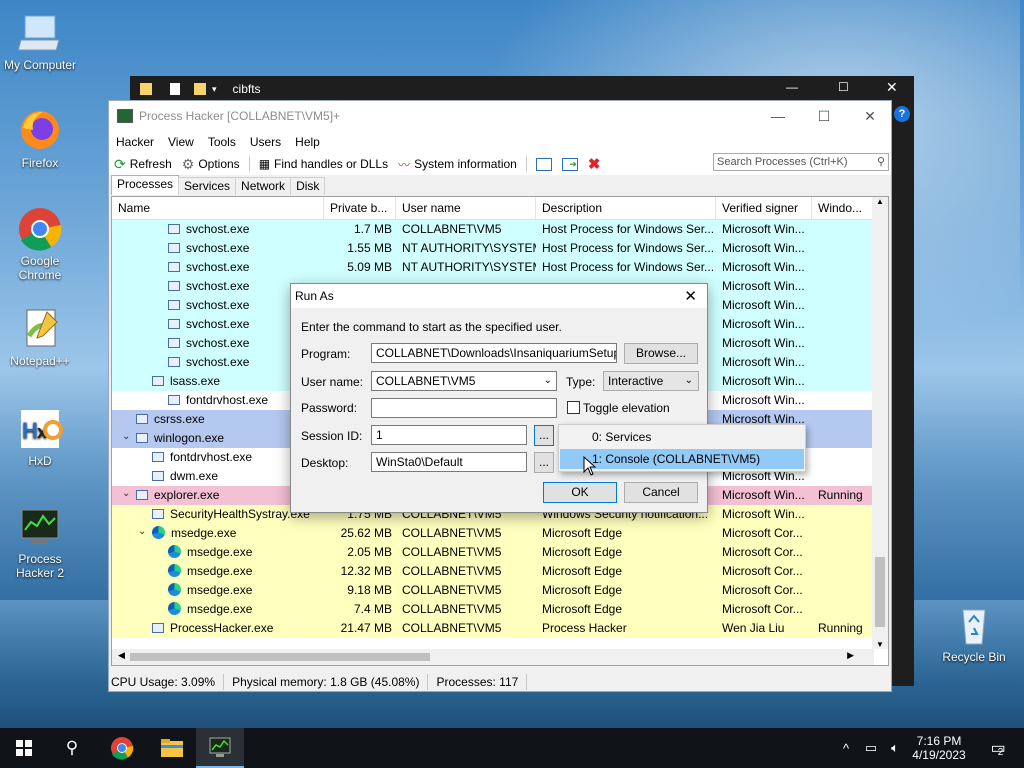  Describe the element at coordinates (939, 748) in the screenshot. I see `clock: 7:16 PM 4/19/2023` at that location.